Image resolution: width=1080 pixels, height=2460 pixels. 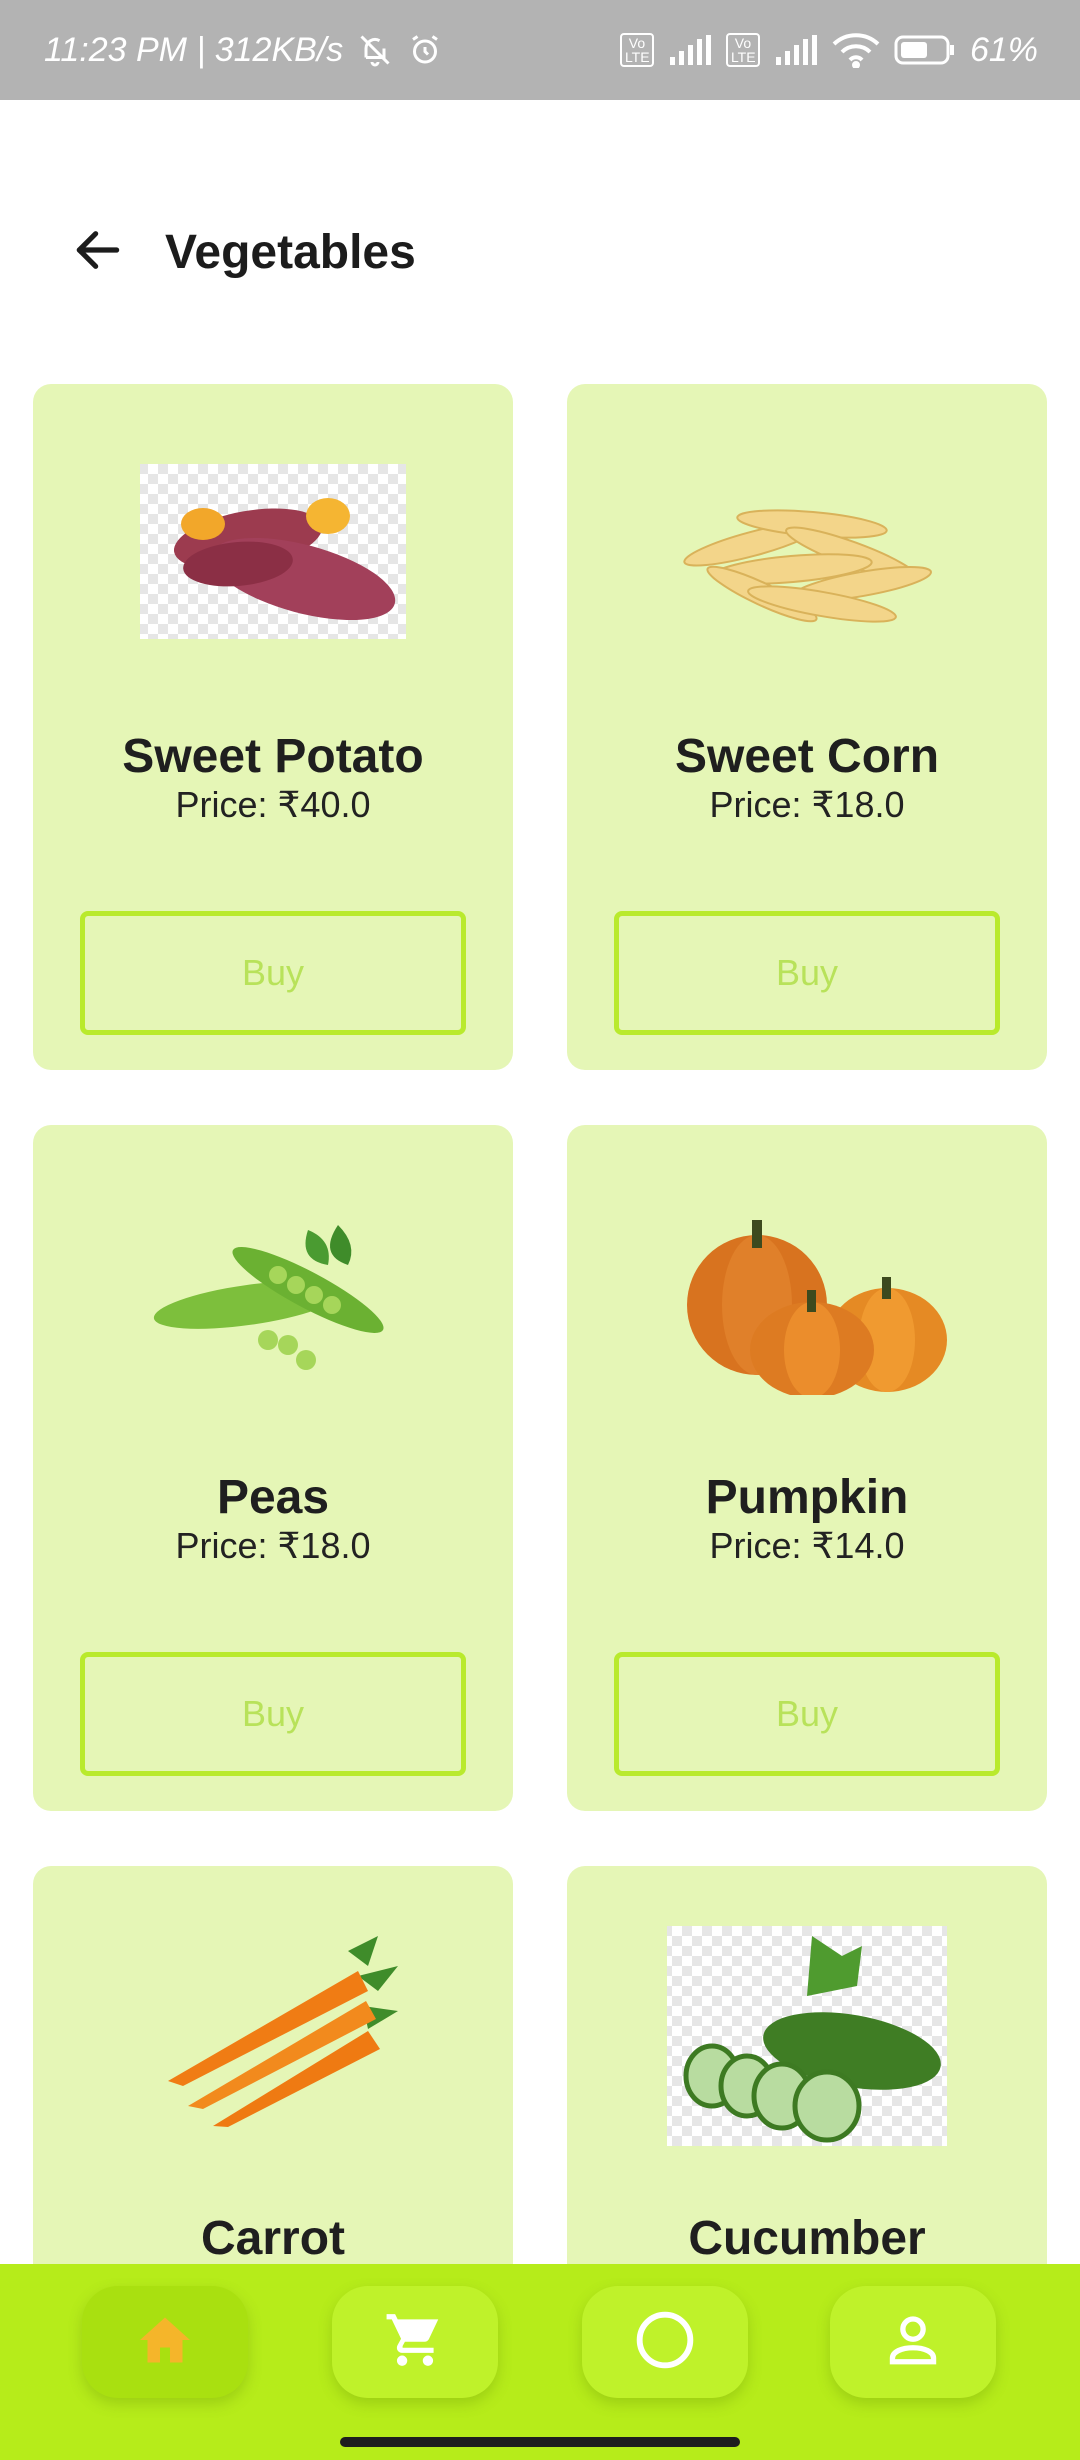 I want to click on product-card-sweet-potato: Sweet Potato Price: ₹40.0 Buy, so click(x=273, y=727).